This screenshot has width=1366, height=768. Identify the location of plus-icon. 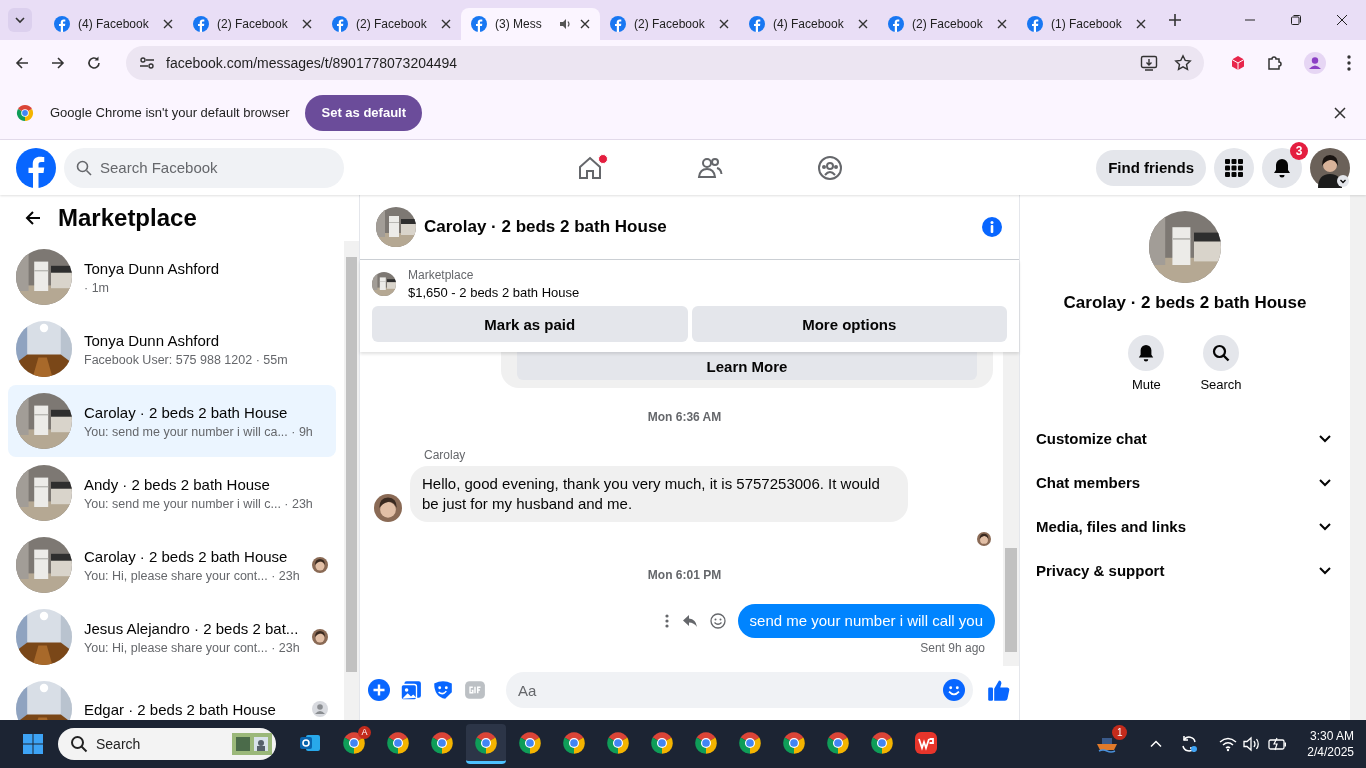
(379, 690).